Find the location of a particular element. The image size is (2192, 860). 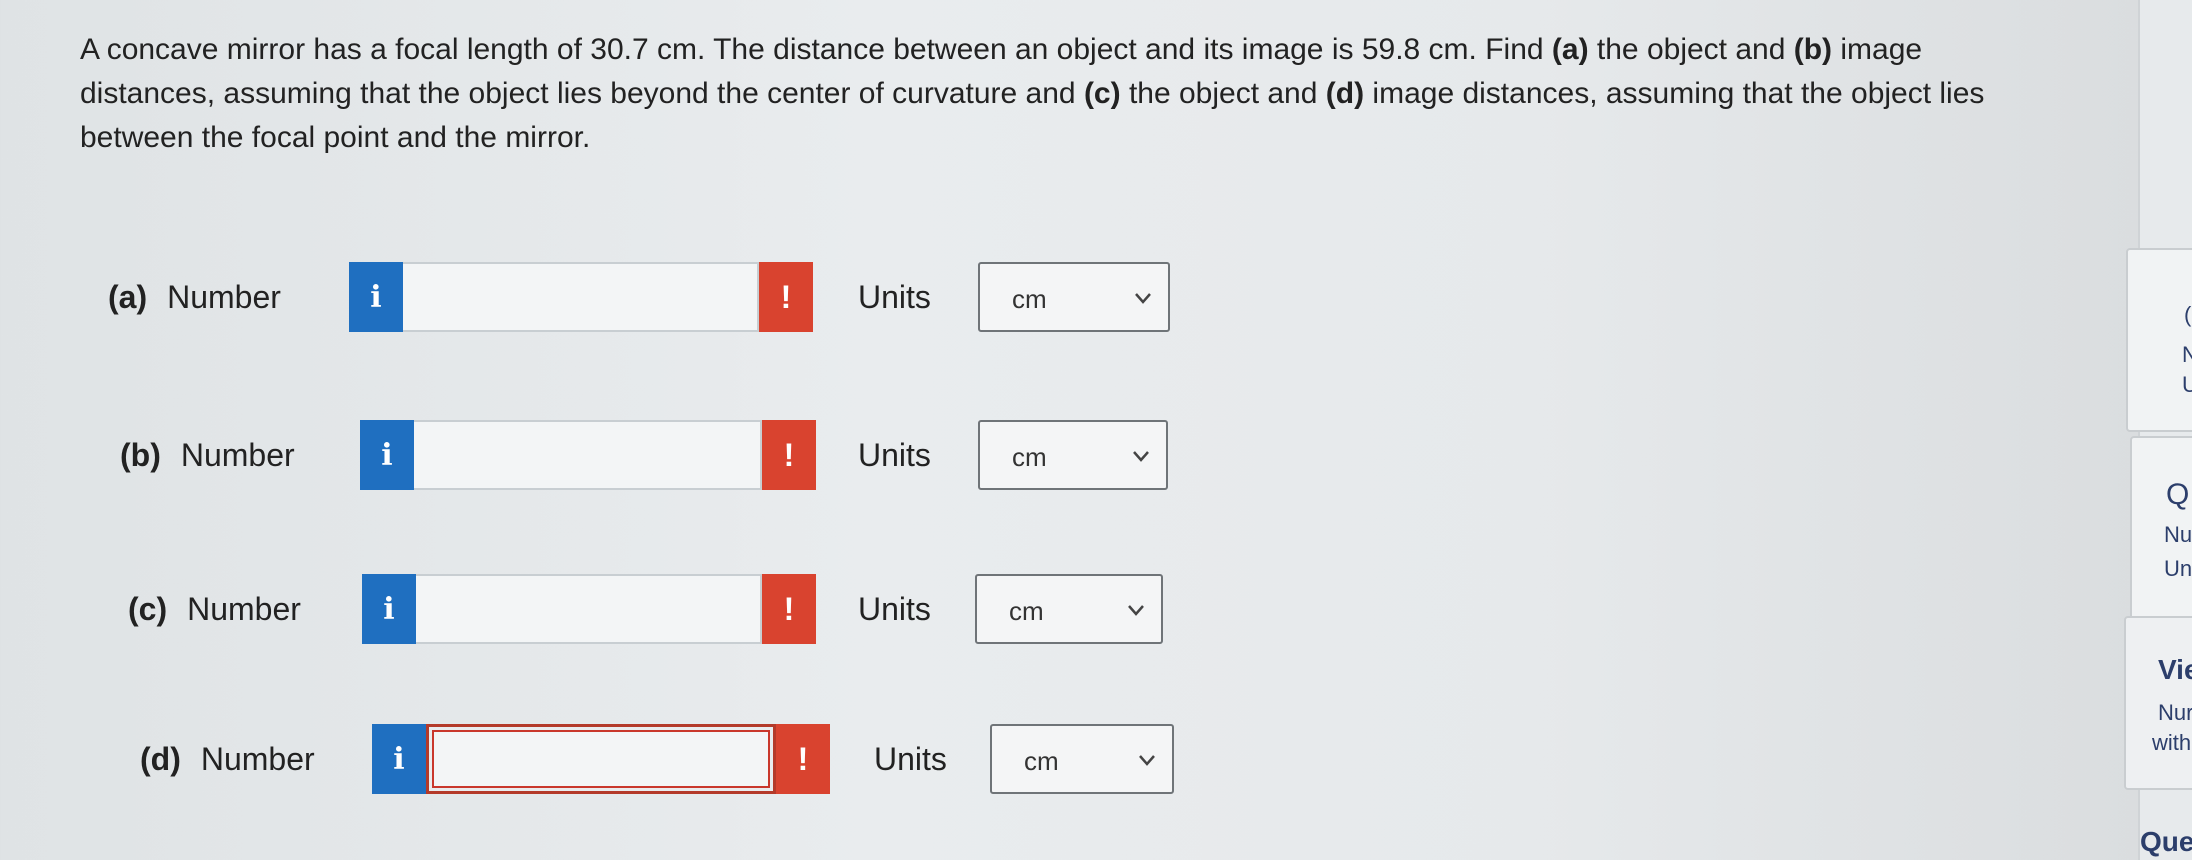

answer-row-d: (d) Number i ! Units cm is located at coordinates (600, 759).